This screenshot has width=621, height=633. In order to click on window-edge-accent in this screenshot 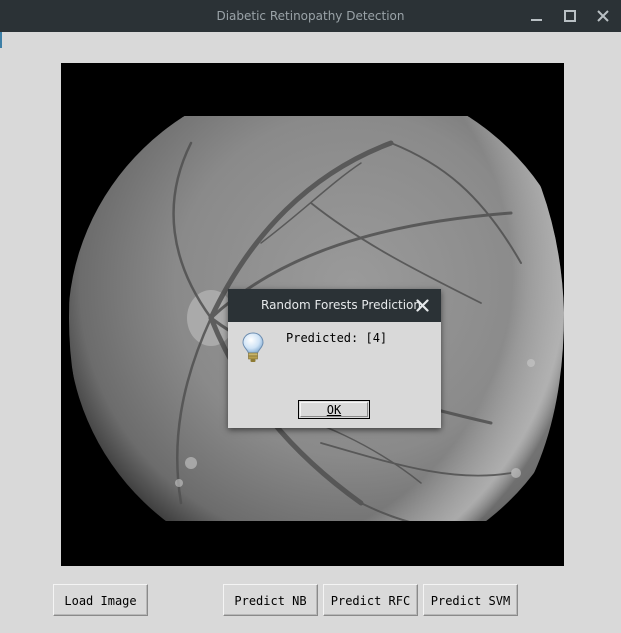, I will do `click(1, 40)`.